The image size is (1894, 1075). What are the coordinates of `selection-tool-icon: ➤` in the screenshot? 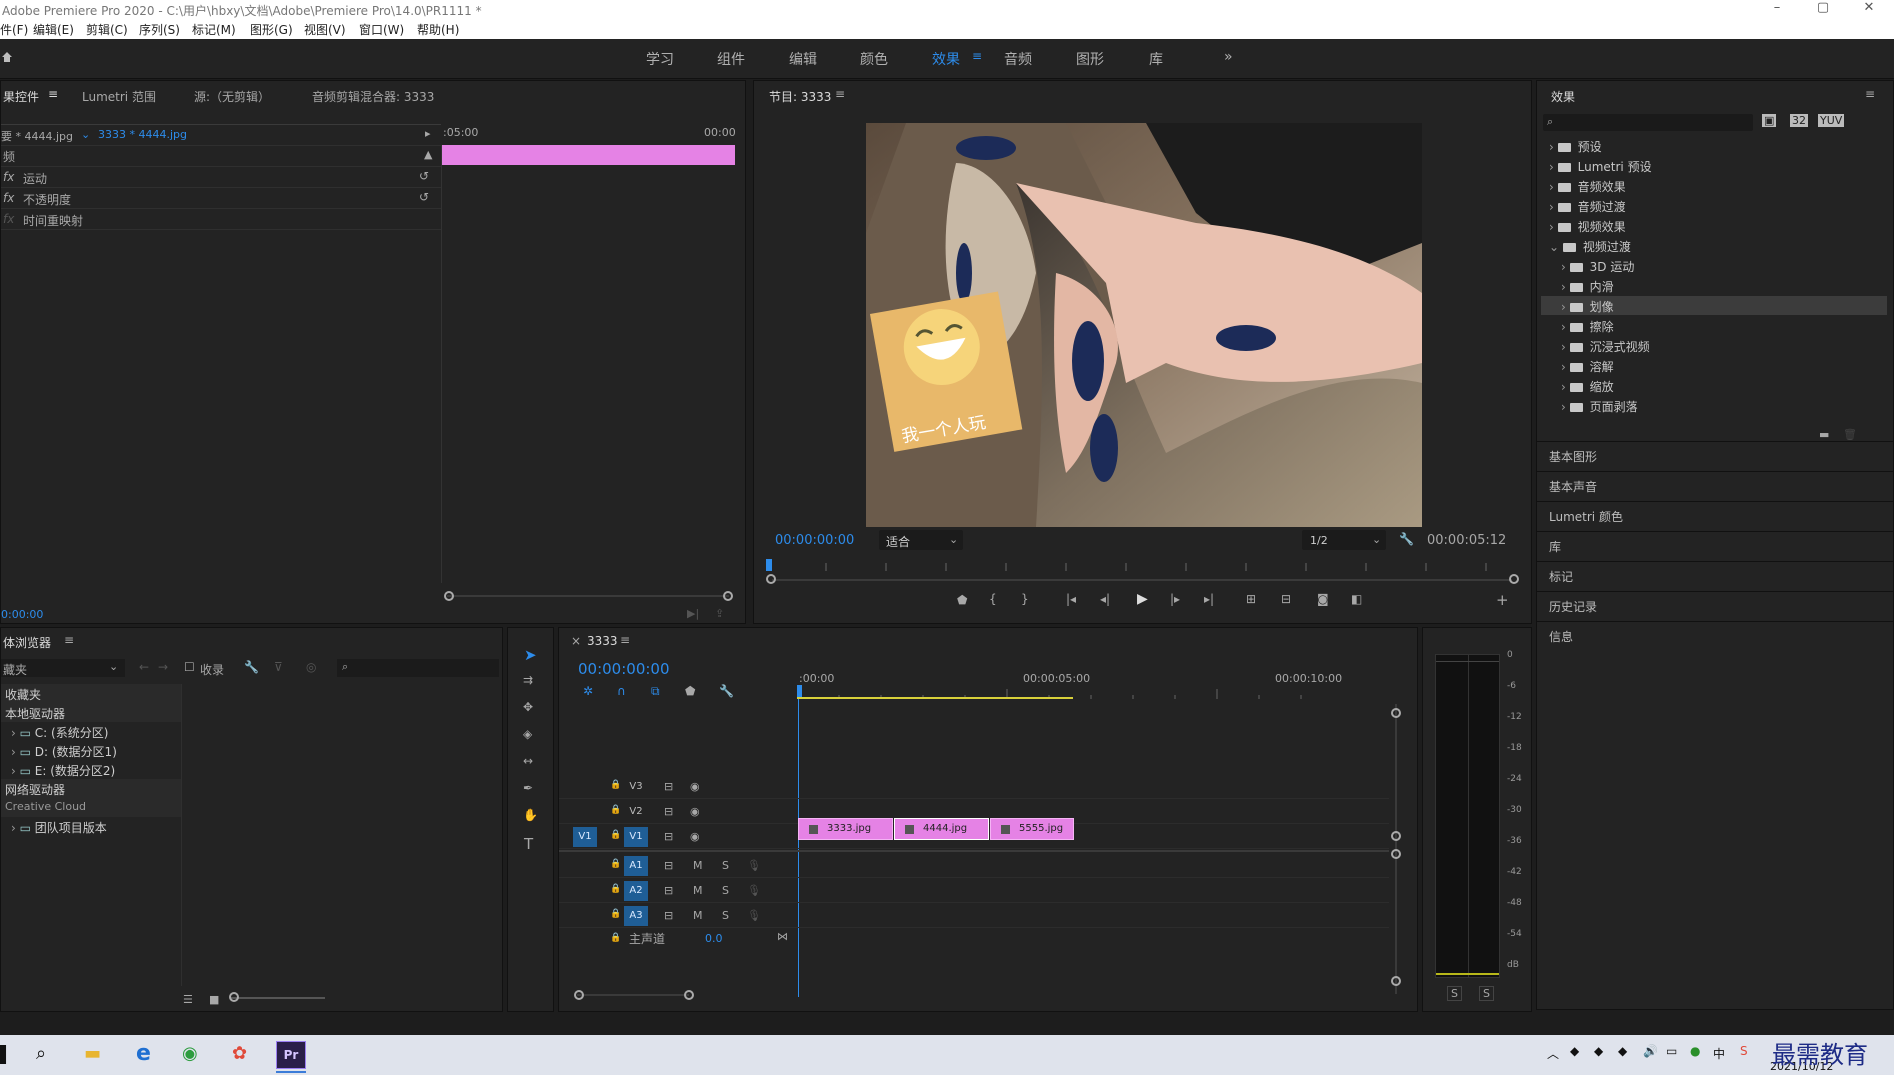 It's located at (530, 655).